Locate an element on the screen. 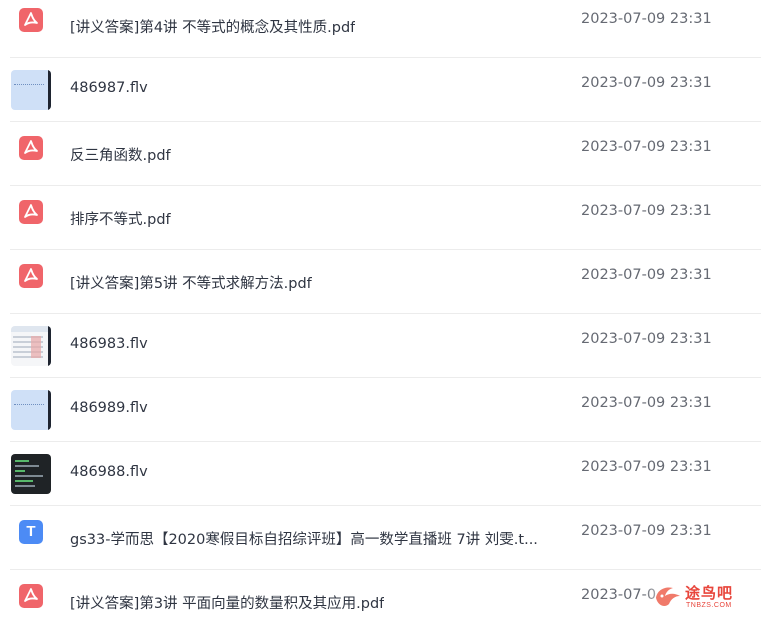  file-date: 2023-07-0 is located at coordinates (619, 595).